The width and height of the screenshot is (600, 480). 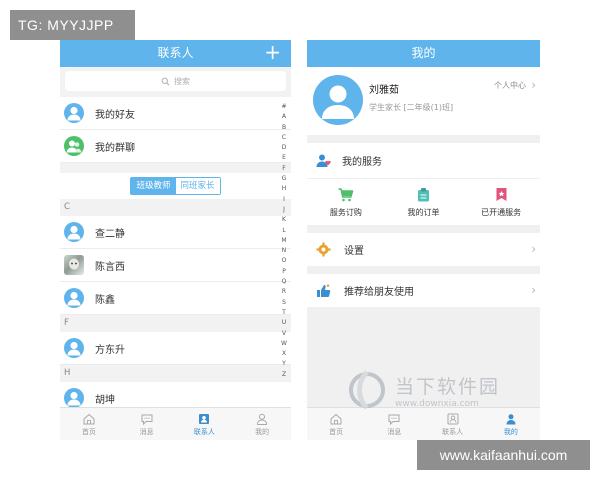 I want to click on index-letter: V, so click(x=284, y=334).